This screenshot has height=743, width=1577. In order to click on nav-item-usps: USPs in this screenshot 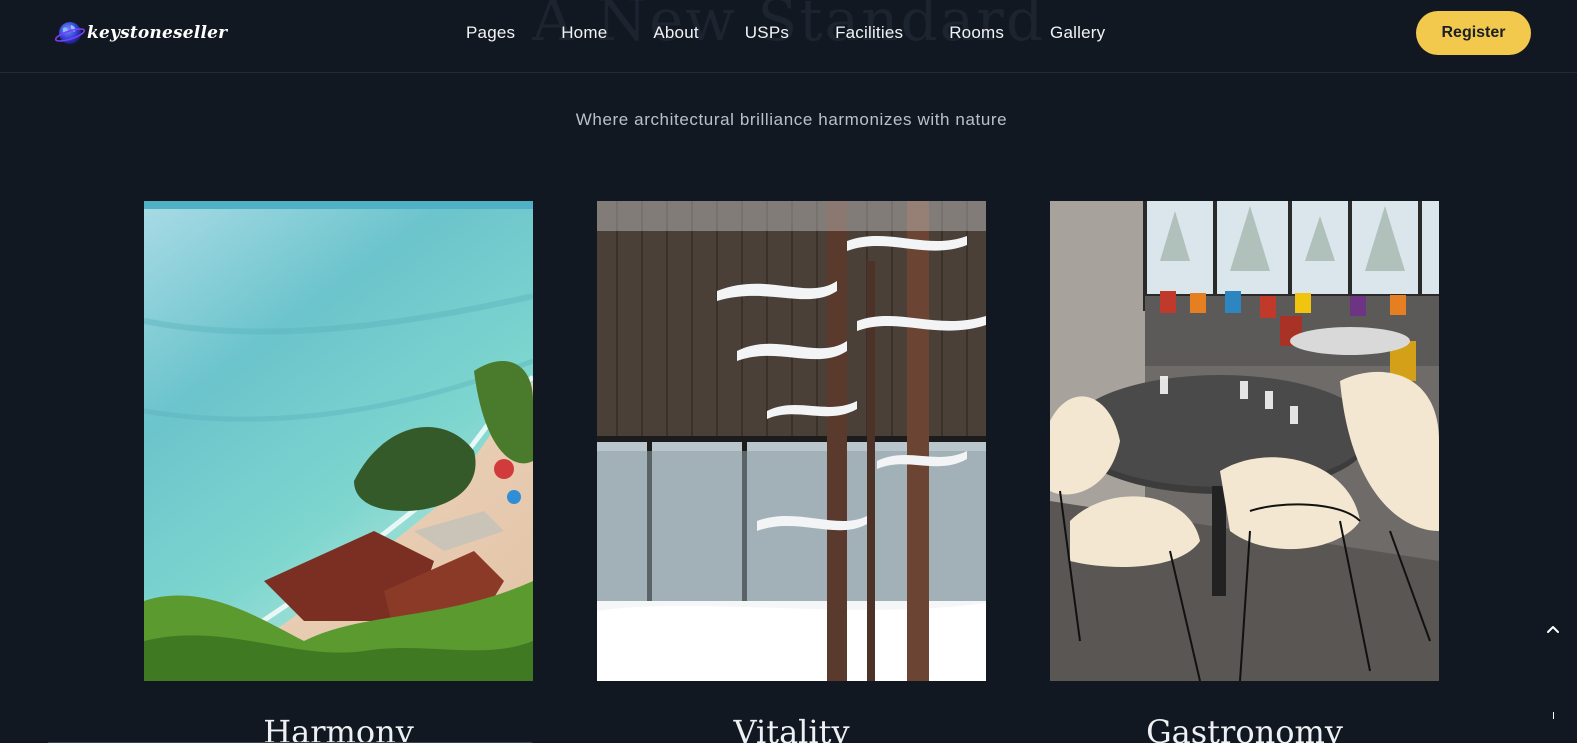, I will do `click(767, 33)`.